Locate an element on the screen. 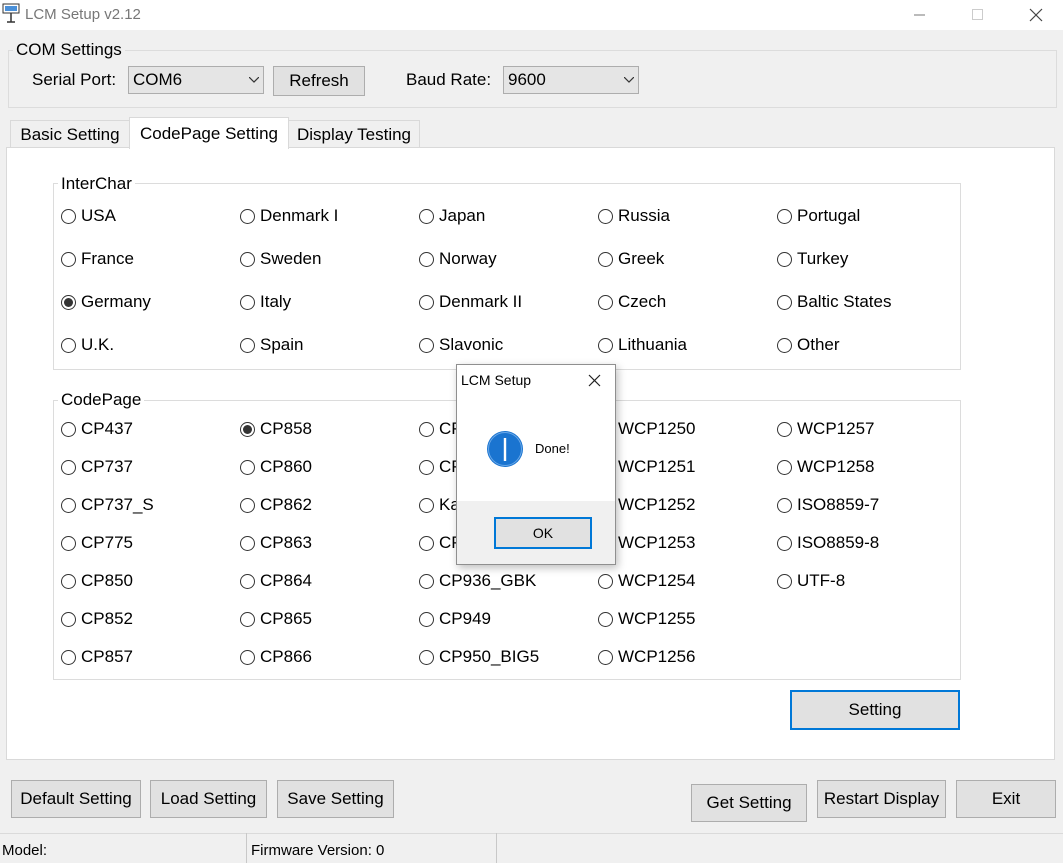  codepage-radio-cp936-gbk: CP936_GBK is located at coordinates (477, 581).